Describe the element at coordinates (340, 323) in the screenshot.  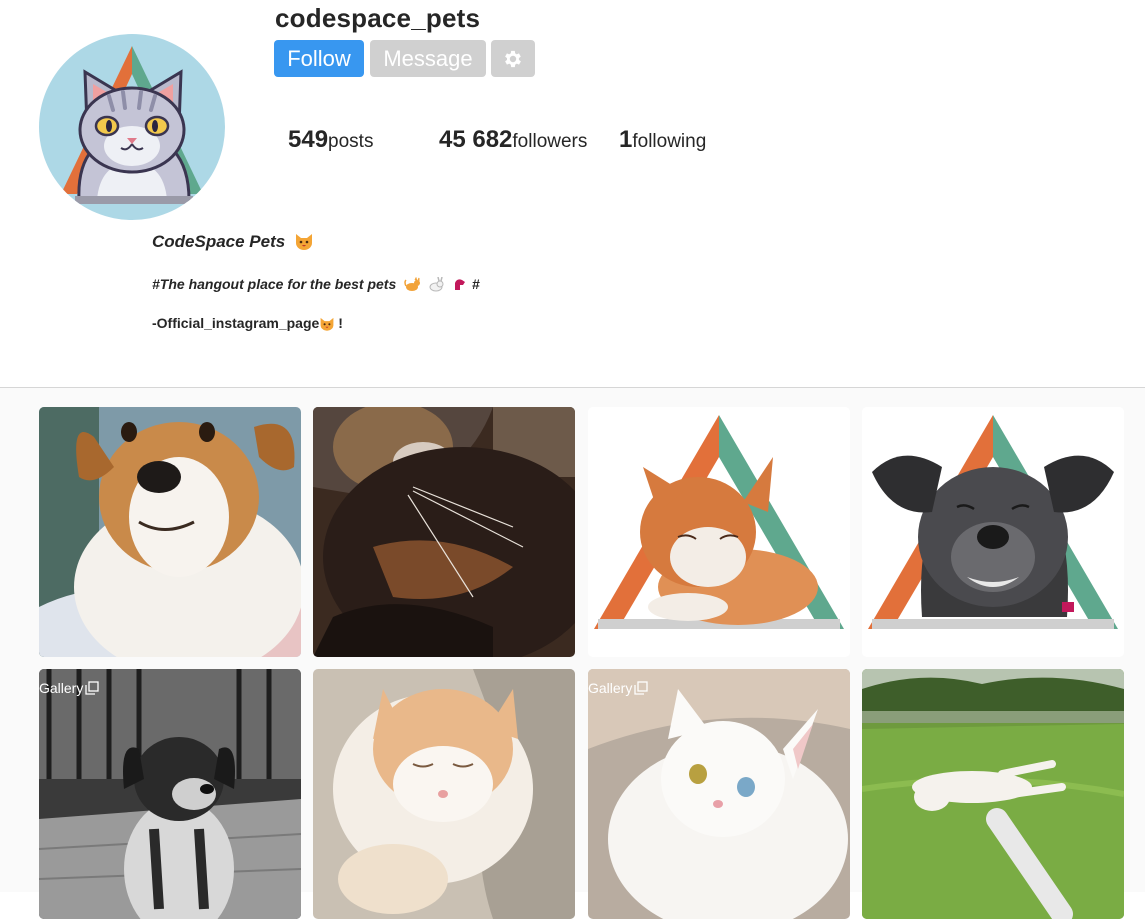
I see `bio-official-suffix: !` at that location.